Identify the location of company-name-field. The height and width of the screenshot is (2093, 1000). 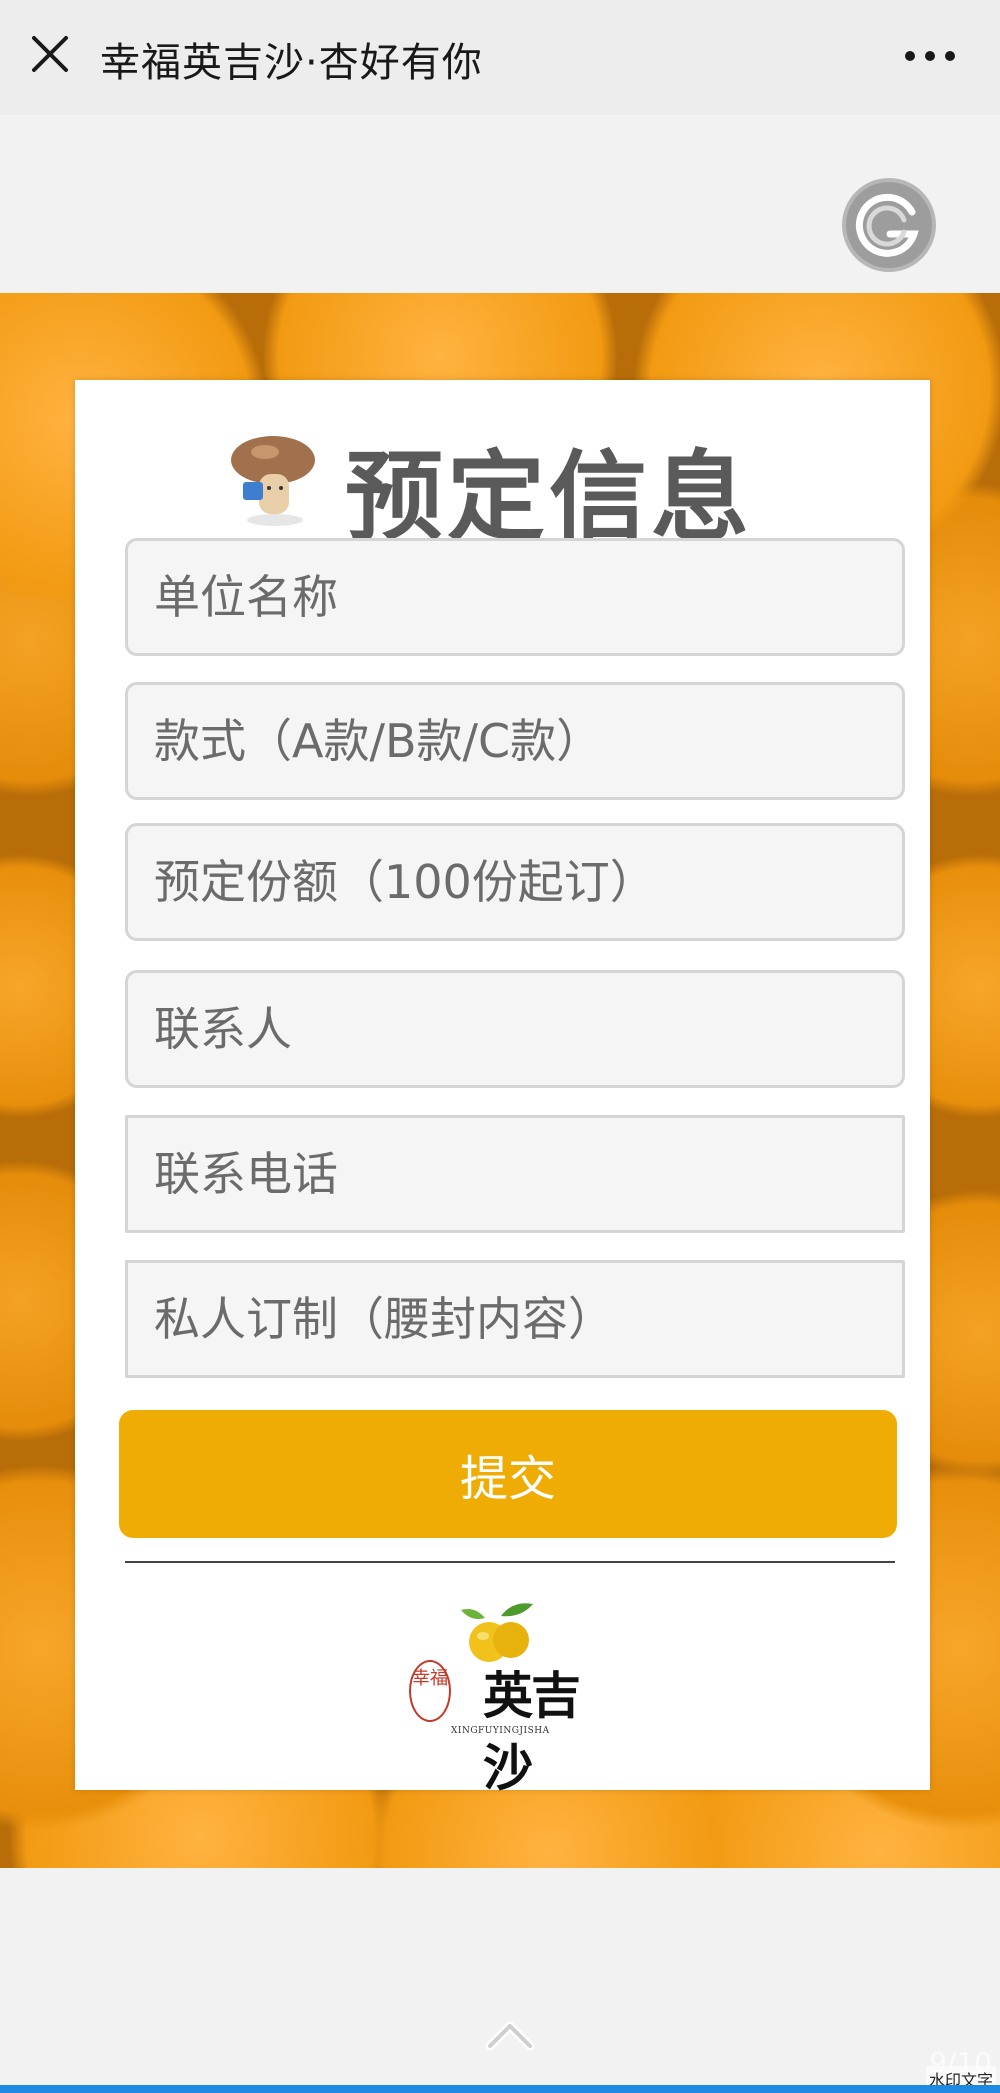
(515, 597).